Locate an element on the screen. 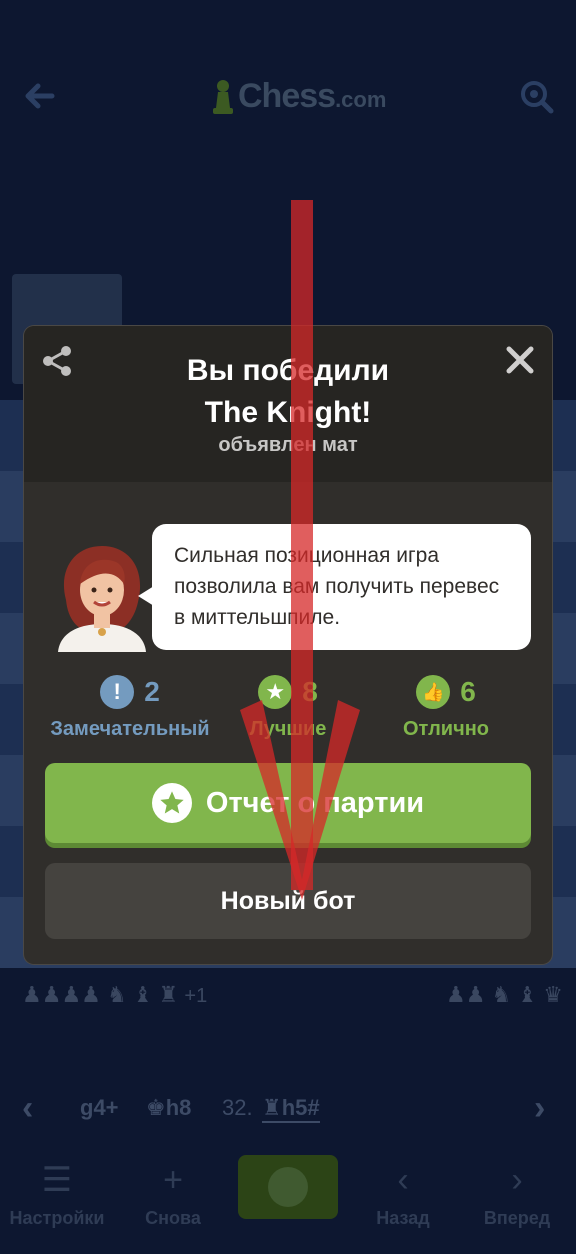 Image resolution: width=576 pixels, height=1254 pixels. title-line-1: Вы победили is located at coordinates (288, 370).